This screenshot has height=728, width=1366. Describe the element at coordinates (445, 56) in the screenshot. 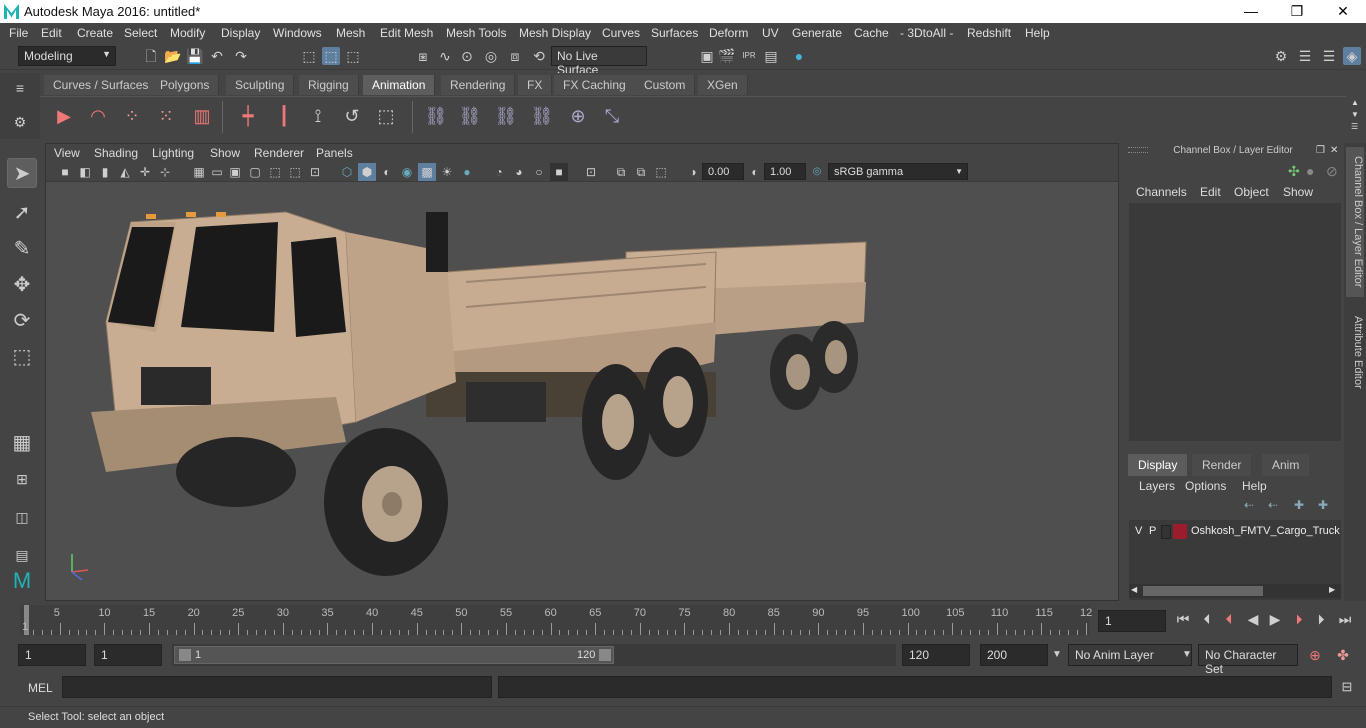

I see `snap-curve-icon: ∿` at that location.